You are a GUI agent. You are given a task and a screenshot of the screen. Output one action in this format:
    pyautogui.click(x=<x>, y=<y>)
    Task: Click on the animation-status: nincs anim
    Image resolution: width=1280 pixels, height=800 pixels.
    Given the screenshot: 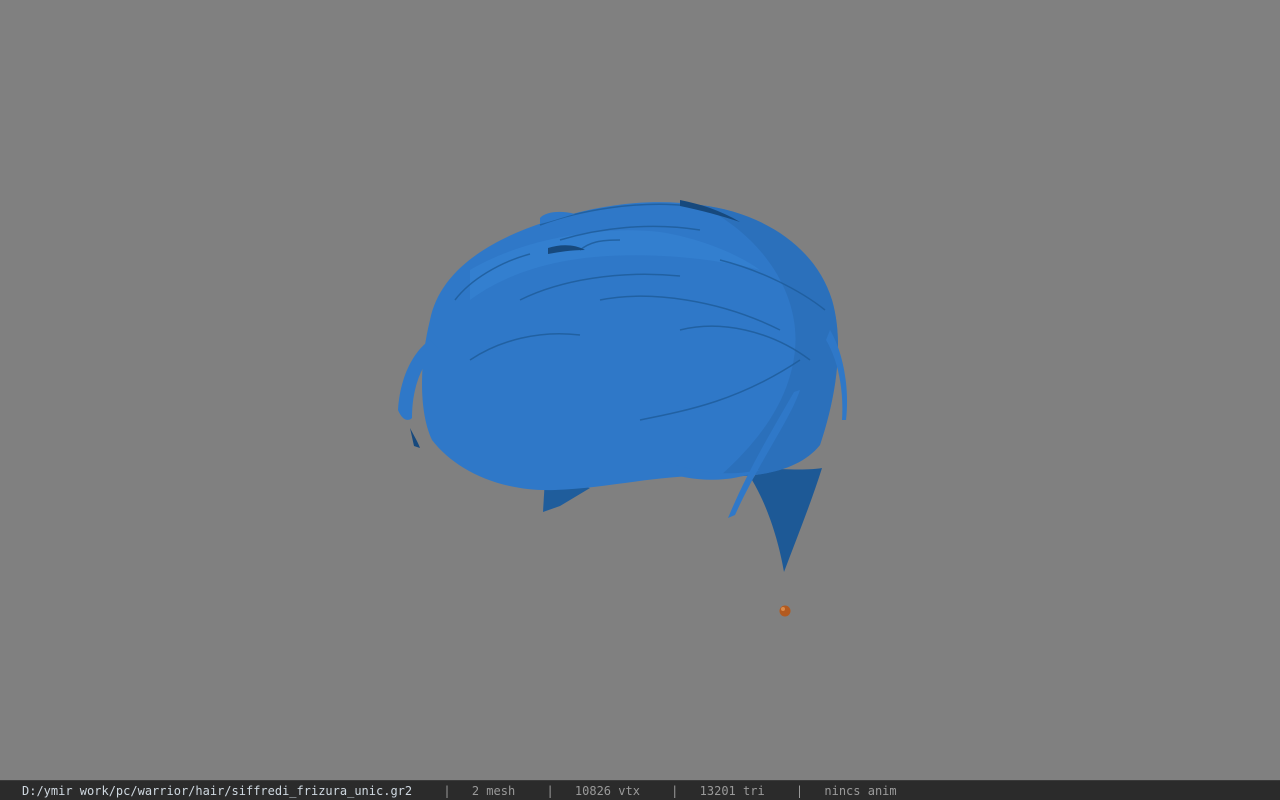 What is the action you would take?
    pyautogui.click(x=860, y=791)
    